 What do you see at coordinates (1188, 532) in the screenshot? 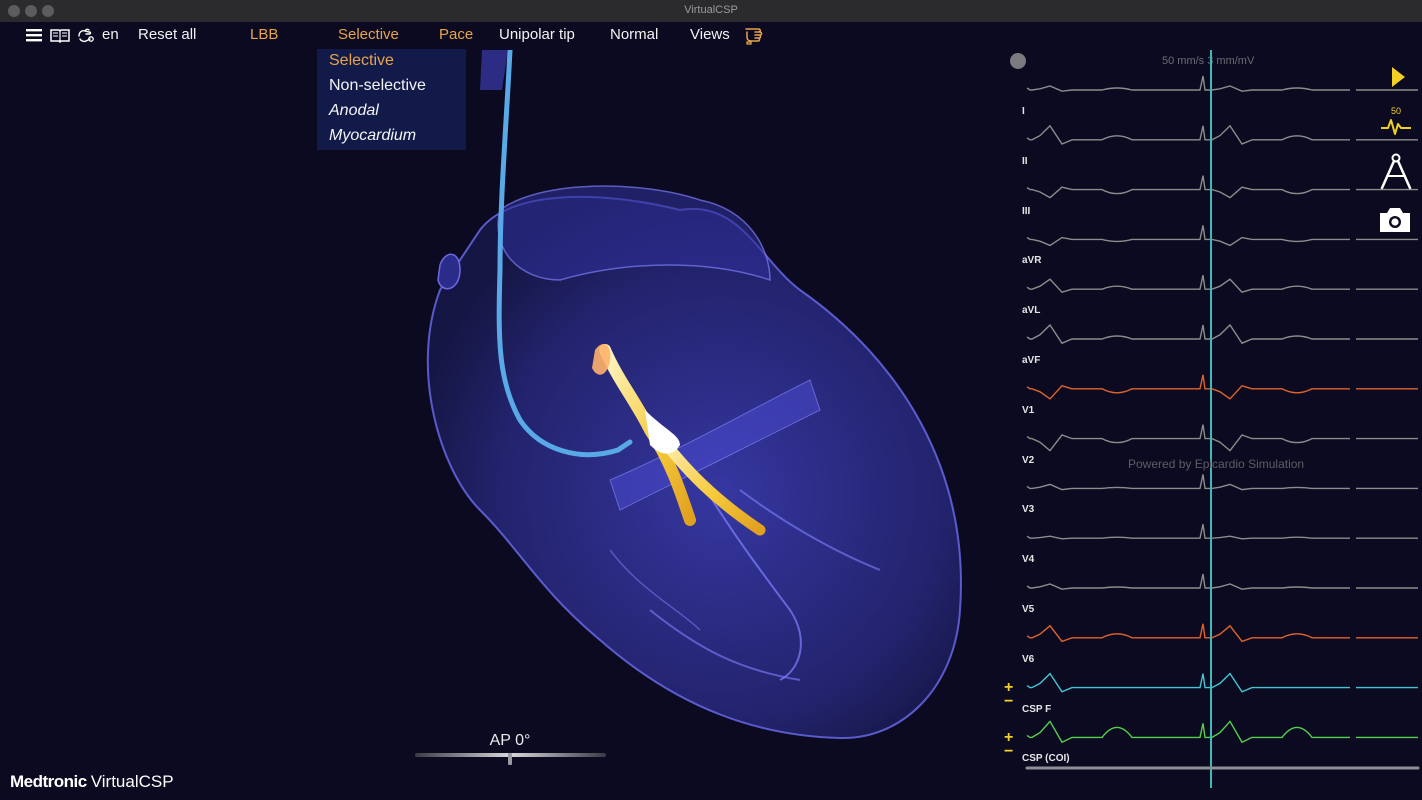
I see `ecg-trace-v4` at bounding box center [1188, 532].